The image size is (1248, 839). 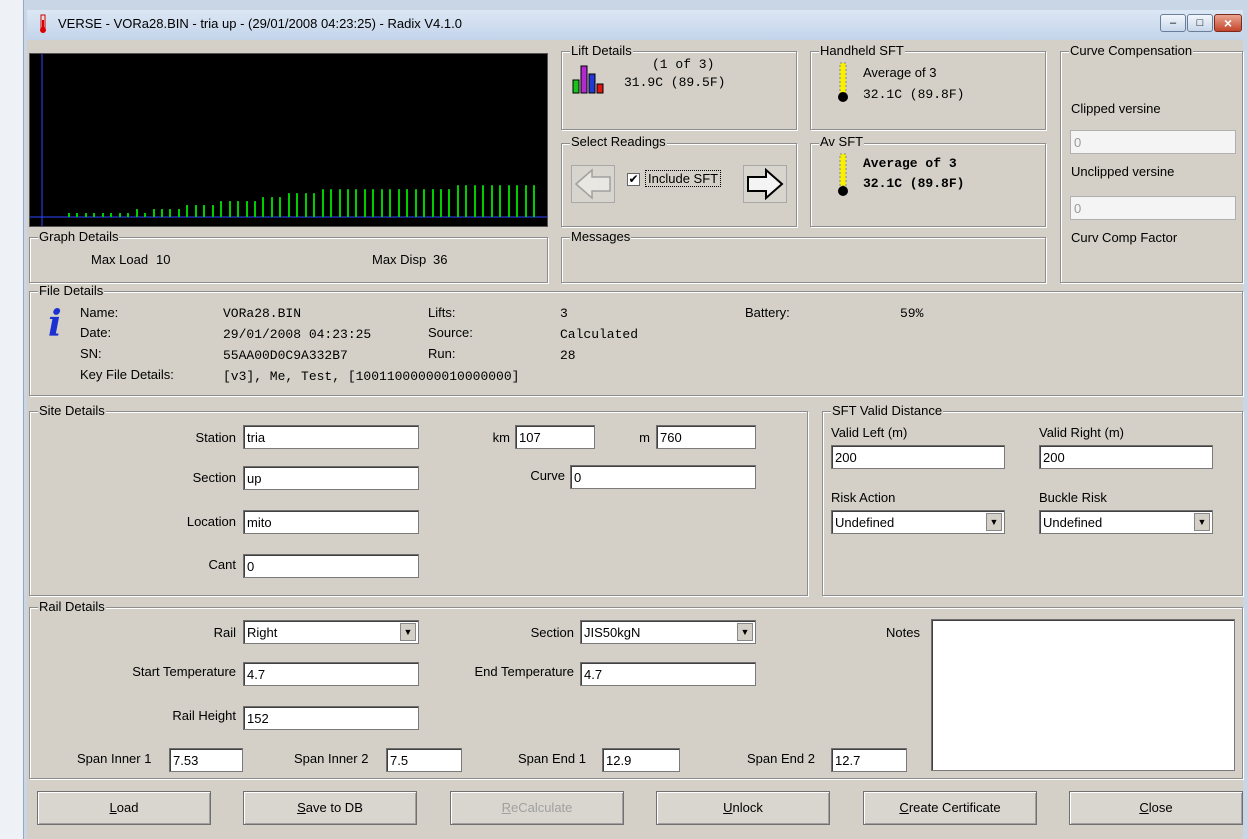 What do you see at coordinates (781, 758) in the screenshot?
I see `span-end-2-label: Span End 2` at bounding box center [781, 758].